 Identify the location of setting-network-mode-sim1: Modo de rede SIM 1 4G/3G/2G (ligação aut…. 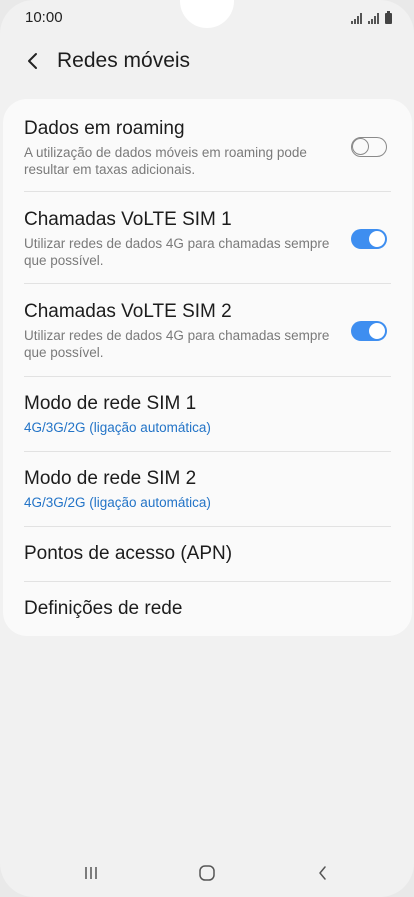
(207, 414).